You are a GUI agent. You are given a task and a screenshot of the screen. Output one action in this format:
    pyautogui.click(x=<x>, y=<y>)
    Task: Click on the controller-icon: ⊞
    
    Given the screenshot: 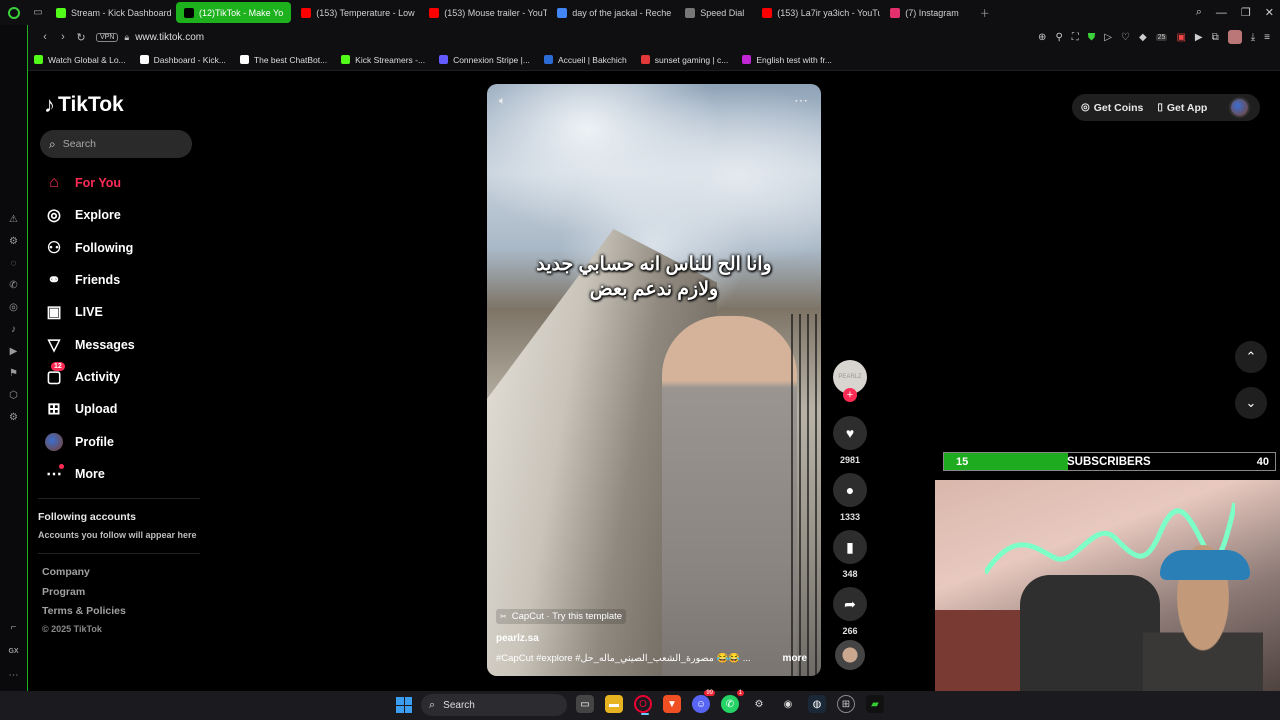 What is the action you would take?
    pyautogui.click(x=846, y=704)
    